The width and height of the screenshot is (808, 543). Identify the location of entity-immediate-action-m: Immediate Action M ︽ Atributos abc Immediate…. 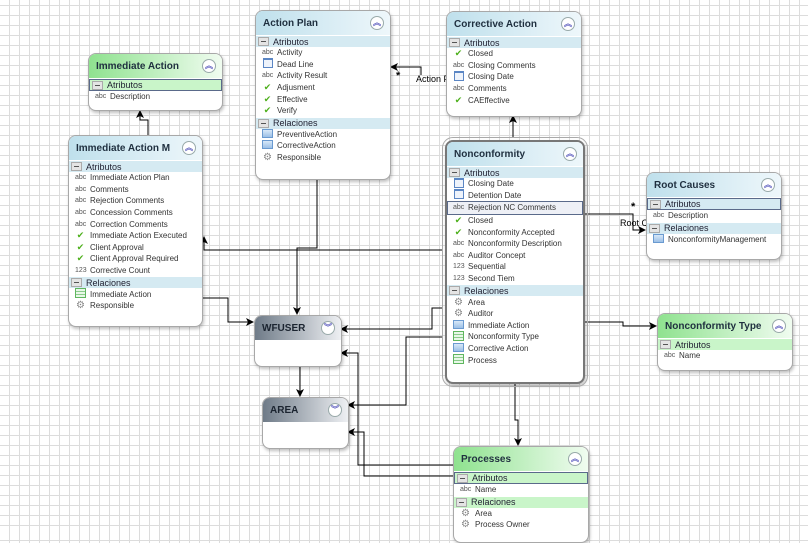
(135, 231).